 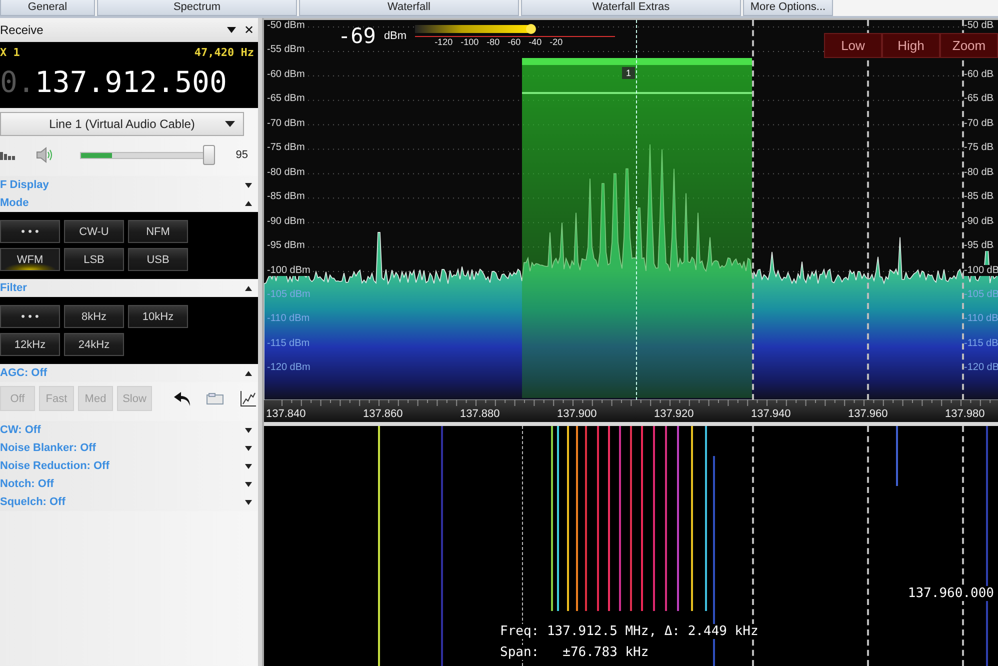 I want to click on signal-unit: dBm, so click(x=395, y=36).